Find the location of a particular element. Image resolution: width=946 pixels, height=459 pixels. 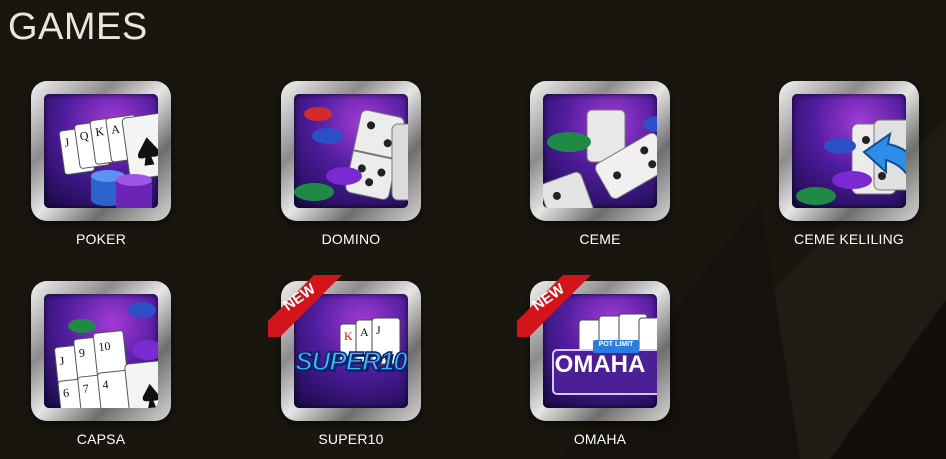

domino-icon is located at coordinates (351, 154).